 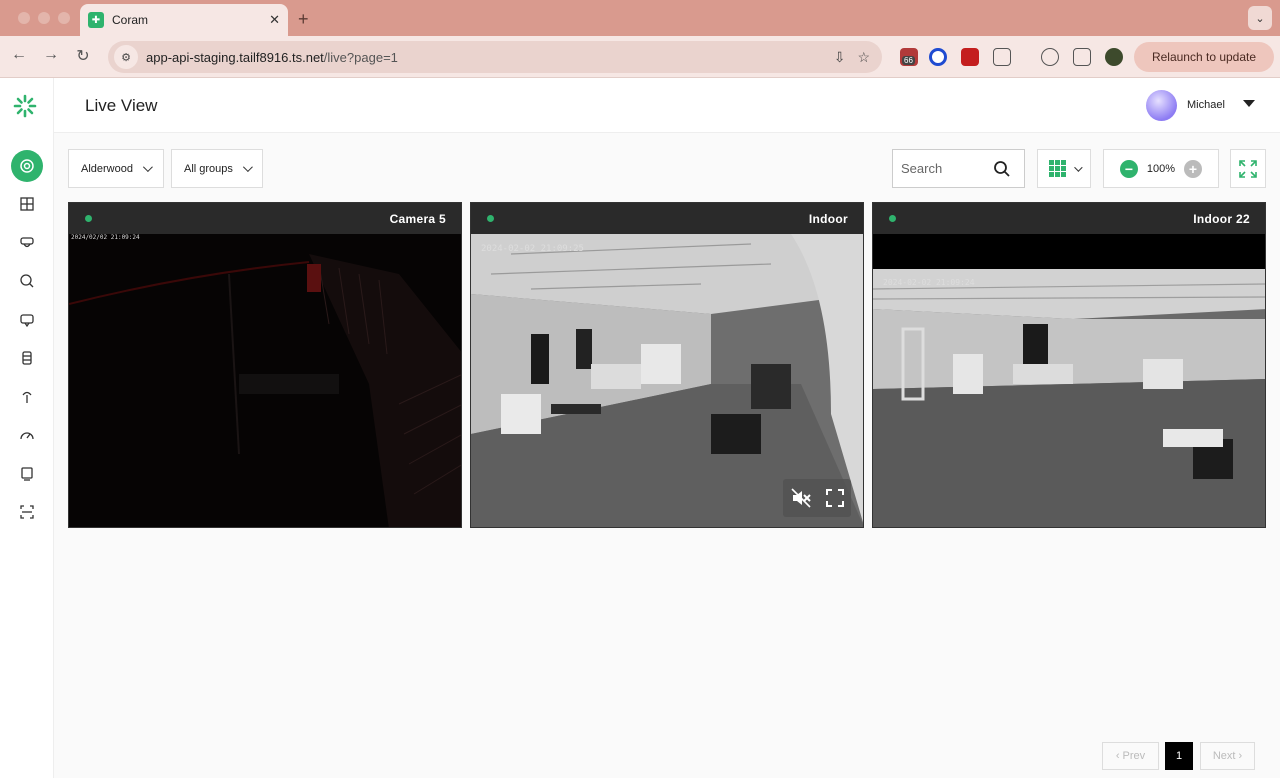 I want to click on live-view-icon, so click(x=27, y=166).